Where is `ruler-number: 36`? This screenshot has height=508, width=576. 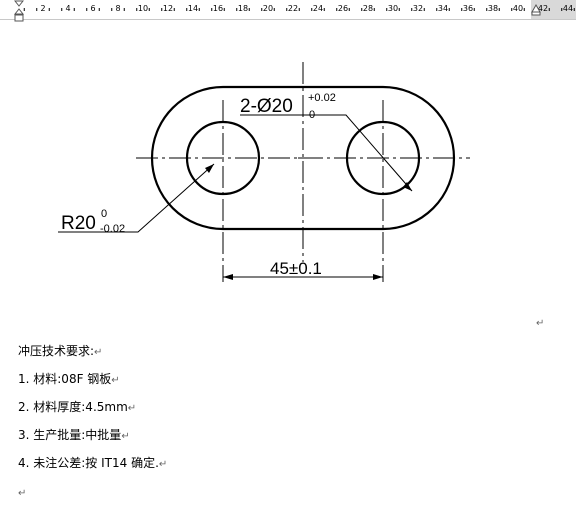
ruler-number: 36 is located at coordinates (468, 8).